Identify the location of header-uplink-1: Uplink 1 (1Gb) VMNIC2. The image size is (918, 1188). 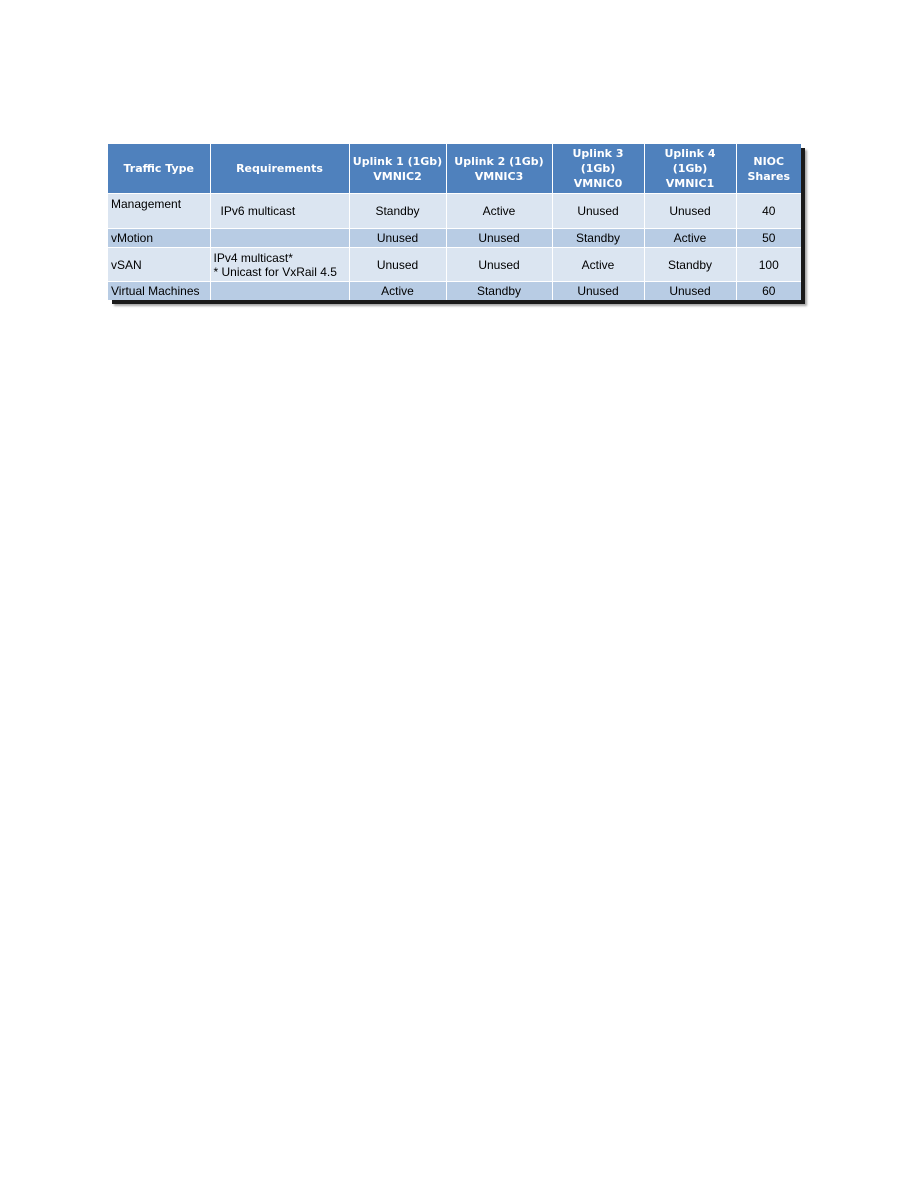
(398, 169).